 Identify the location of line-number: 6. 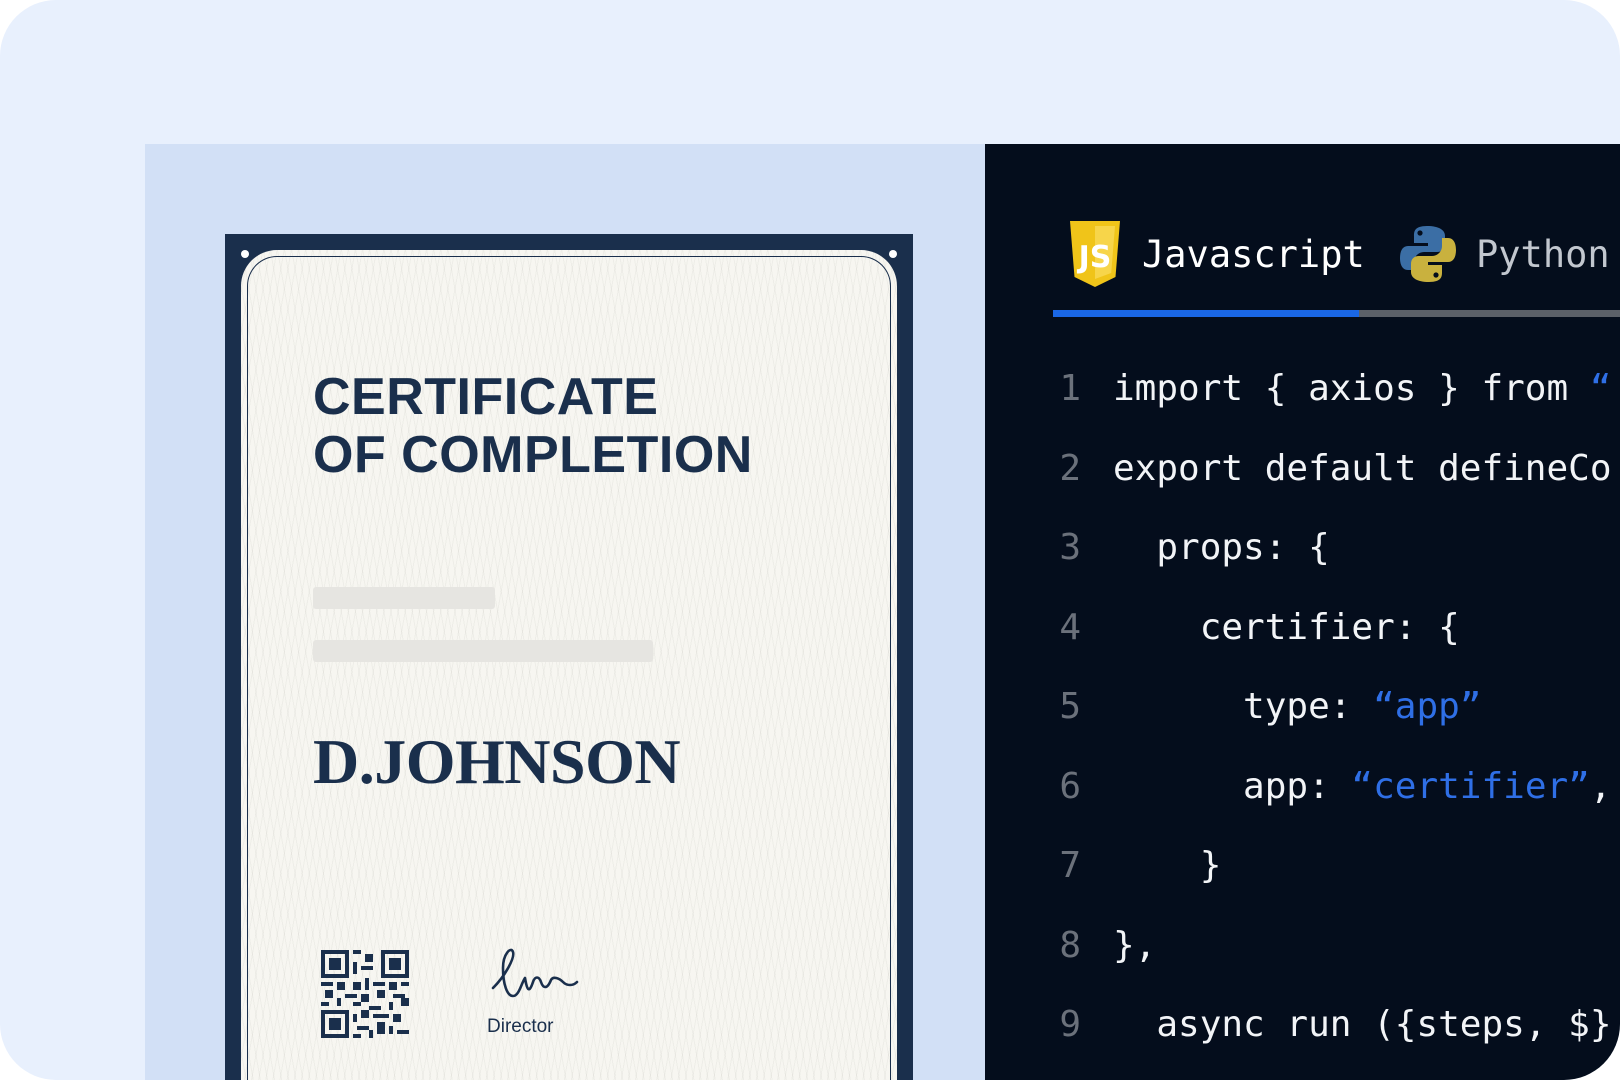
(1070, 786).